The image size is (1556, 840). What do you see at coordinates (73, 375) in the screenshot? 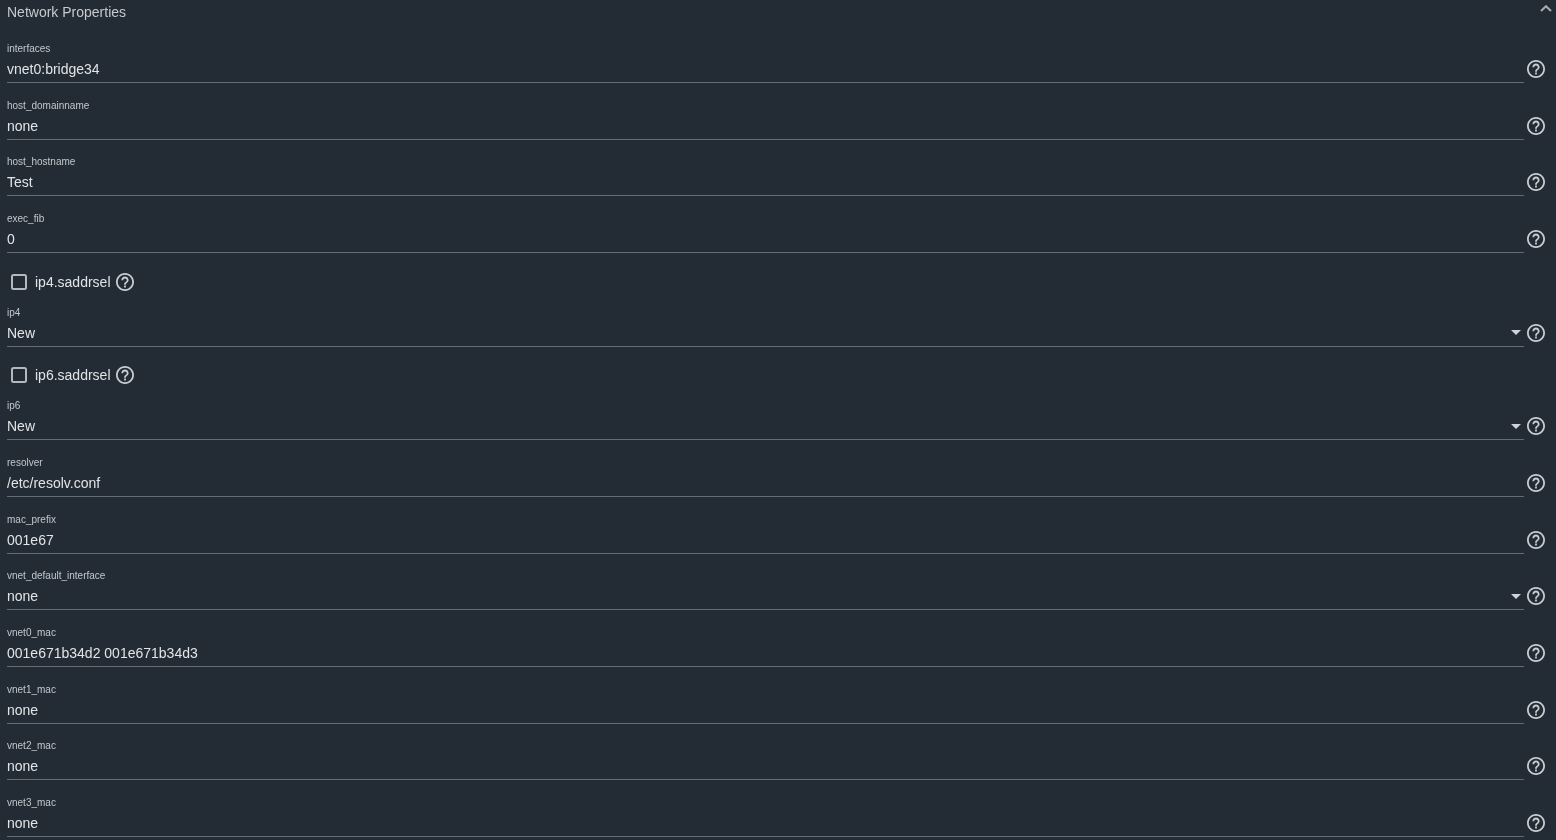
I see `checkbox-label: ip6.saddrsel` at bounding box center [73, 375].